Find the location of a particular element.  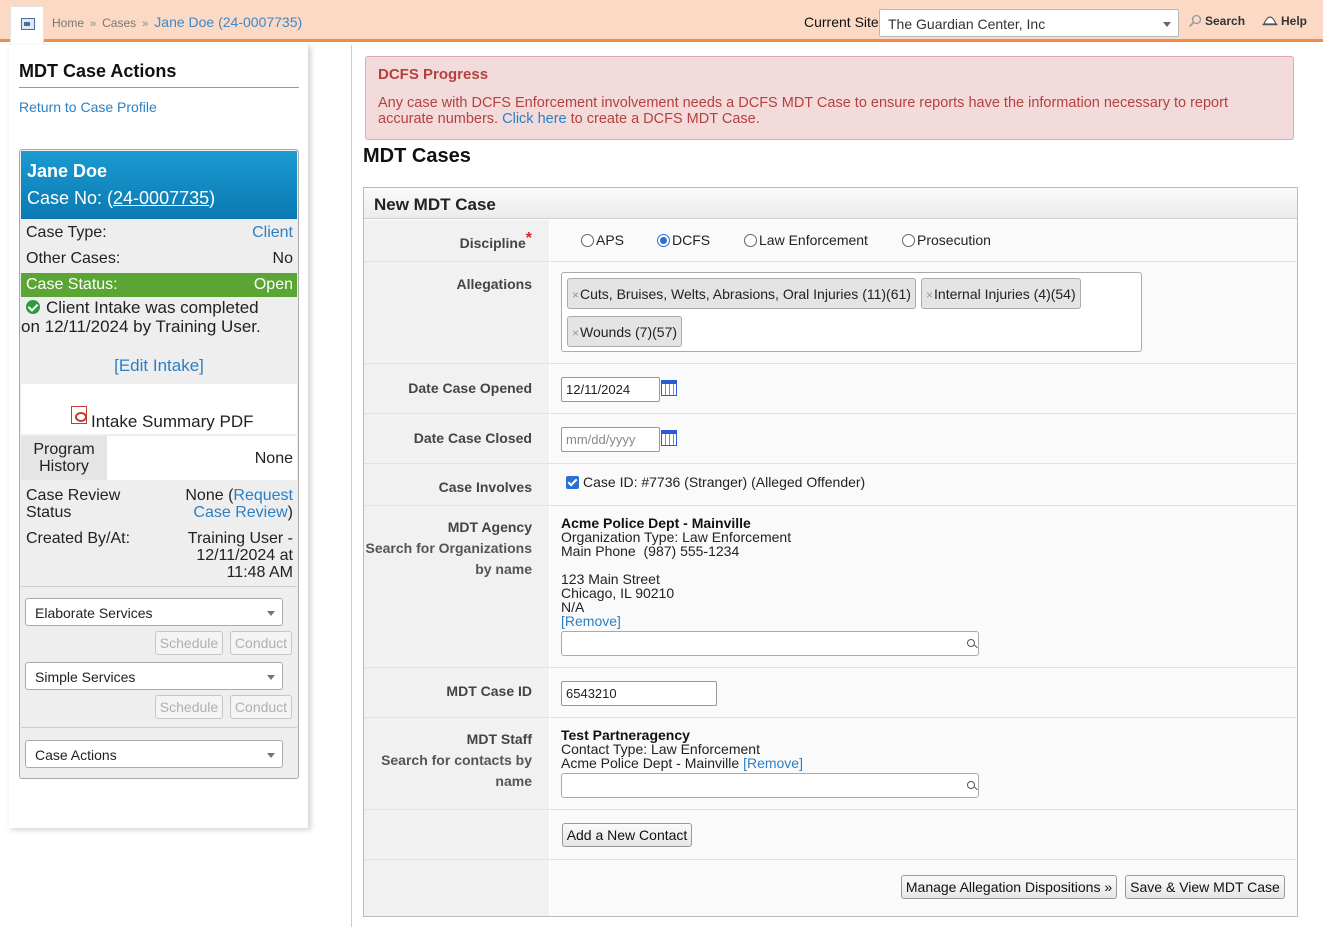

create-dcfs-case-link: Click here is located at coordinates (534, 119).